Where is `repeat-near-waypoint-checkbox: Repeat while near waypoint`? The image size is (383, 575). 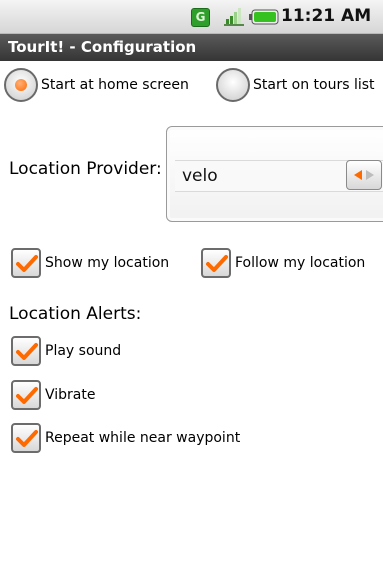
repeat-near-waypoint-checkbox: Repeat while near waypoint is located at coordinates (125, 438).